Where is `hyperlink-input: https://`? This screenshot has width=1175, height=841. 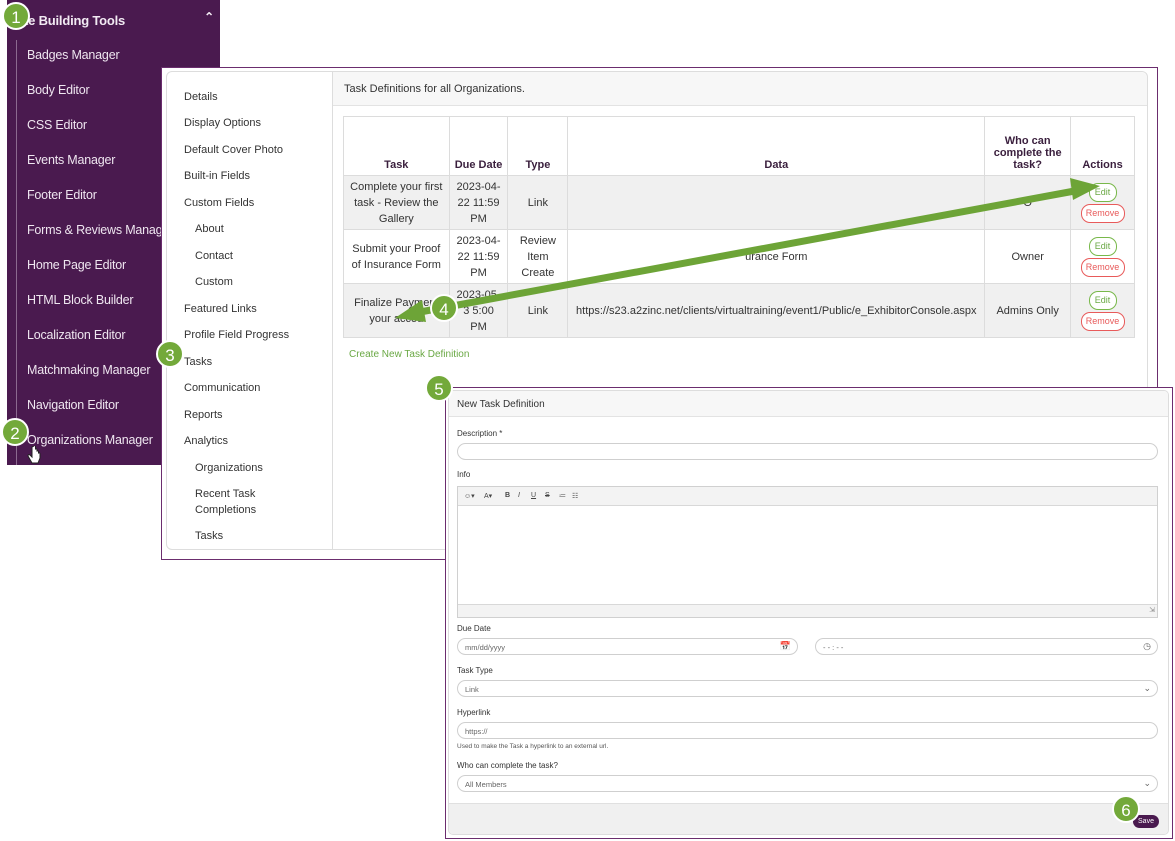 hyperlink-input: https:// is located at coordinates (807, 730).